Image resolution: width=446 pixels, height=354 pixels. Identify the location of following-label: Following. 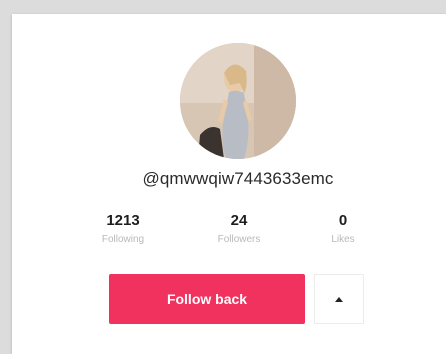
(123, 239).